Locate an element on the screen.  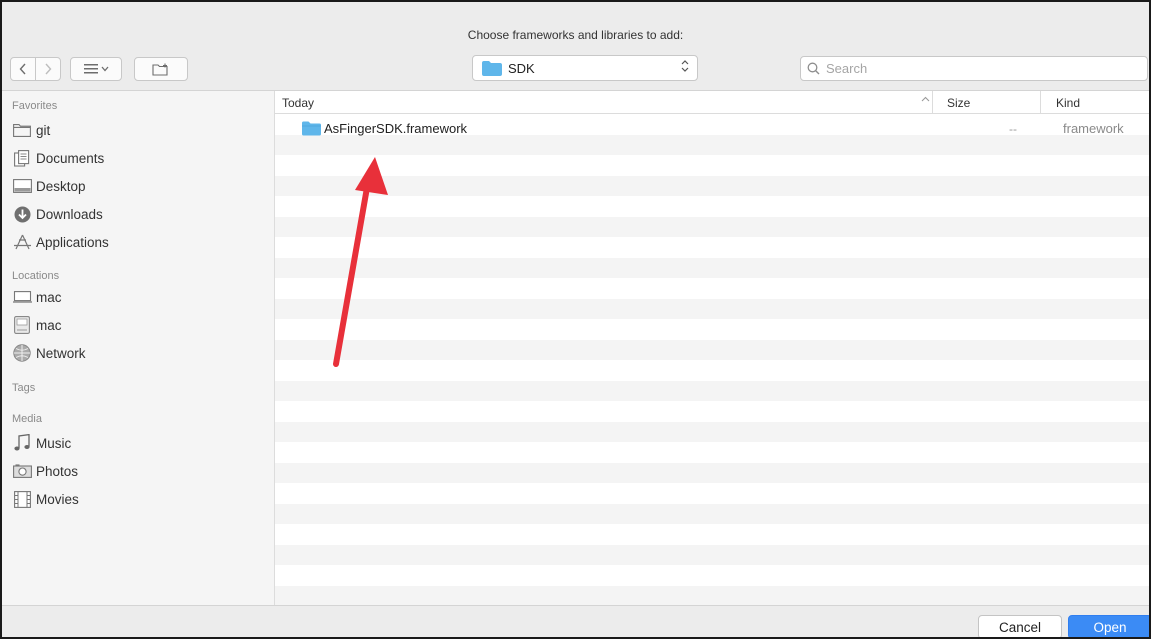
sidebar-item-label: Photos is located at coordinates (57, 471).